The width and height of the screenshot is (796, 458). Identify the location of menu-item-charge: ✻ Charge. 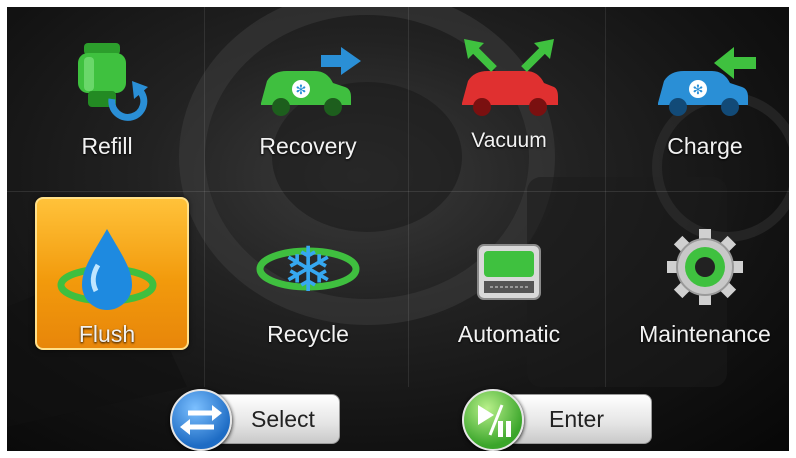
(698, 98).